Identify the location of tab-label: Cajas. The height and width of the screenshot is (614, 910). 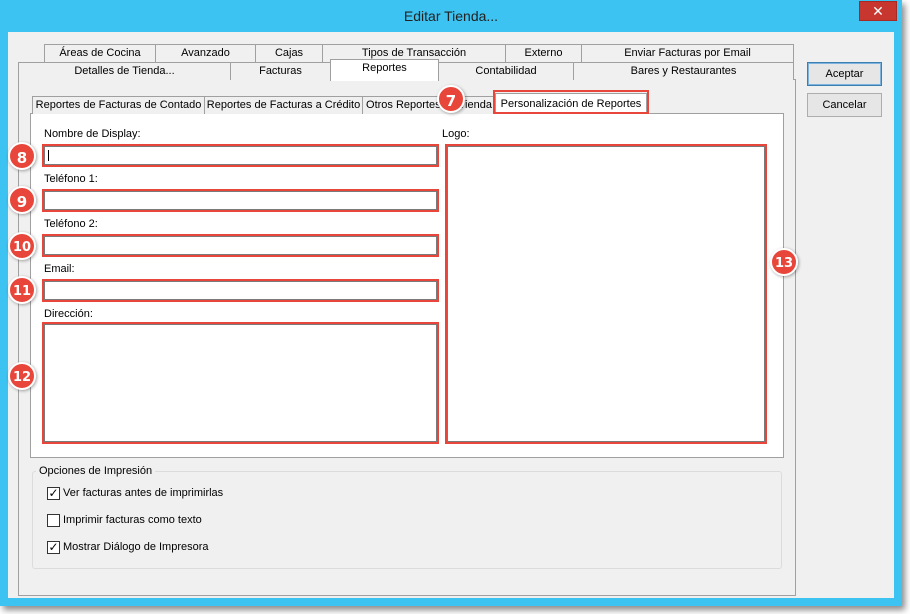
(289, 53).